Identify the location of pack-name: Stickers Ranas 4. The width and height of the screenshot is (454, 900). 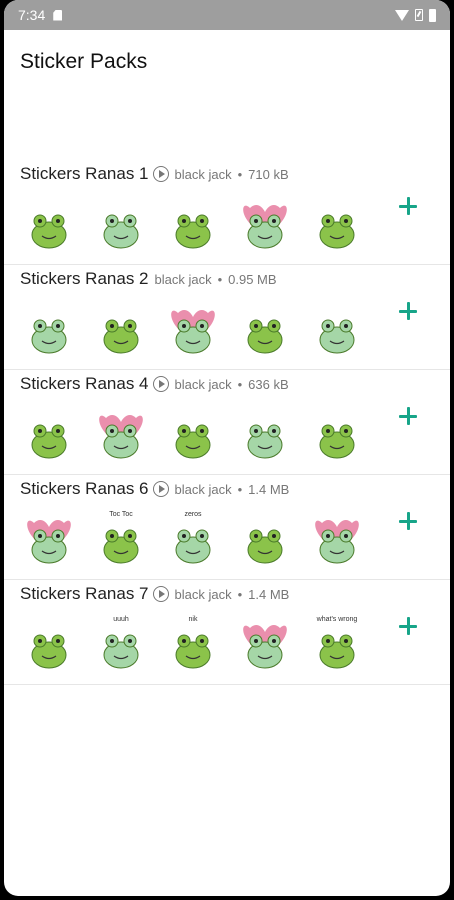
(84, 383).